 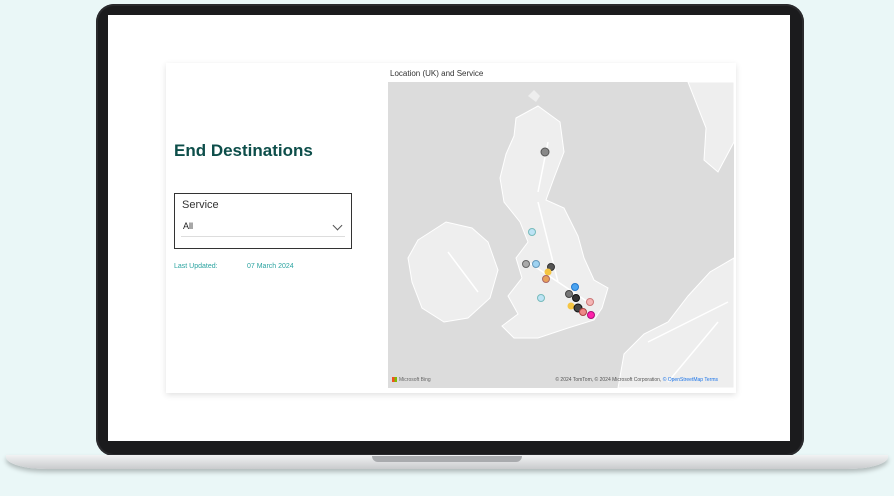 I want to click on ireland-landmass, so click(x=453, y=272).